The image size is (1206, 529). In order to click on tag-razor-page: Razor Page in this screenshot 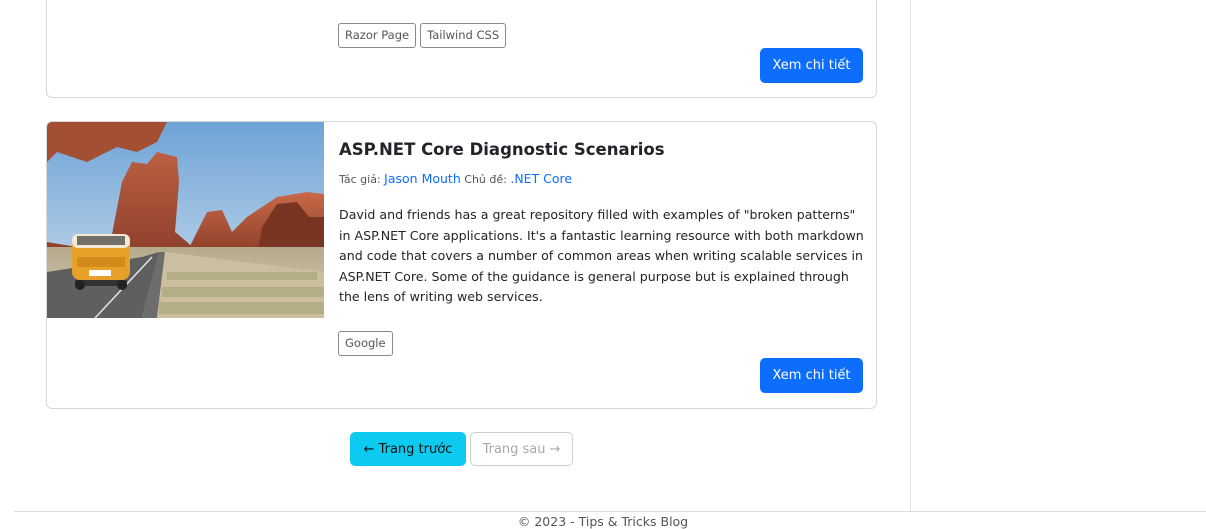, I will do `click(377, 35)`.